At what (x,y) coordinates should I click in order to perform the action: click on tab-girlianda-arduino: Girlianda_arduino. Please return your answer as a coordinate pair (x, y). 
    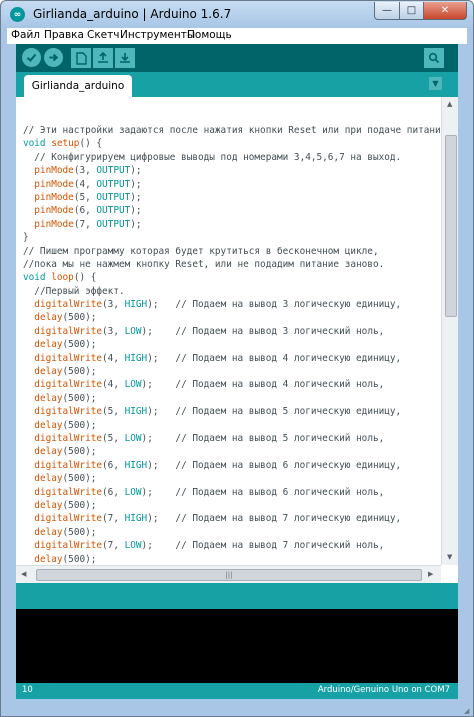
    Looking at the image, I should click on (78, 86).